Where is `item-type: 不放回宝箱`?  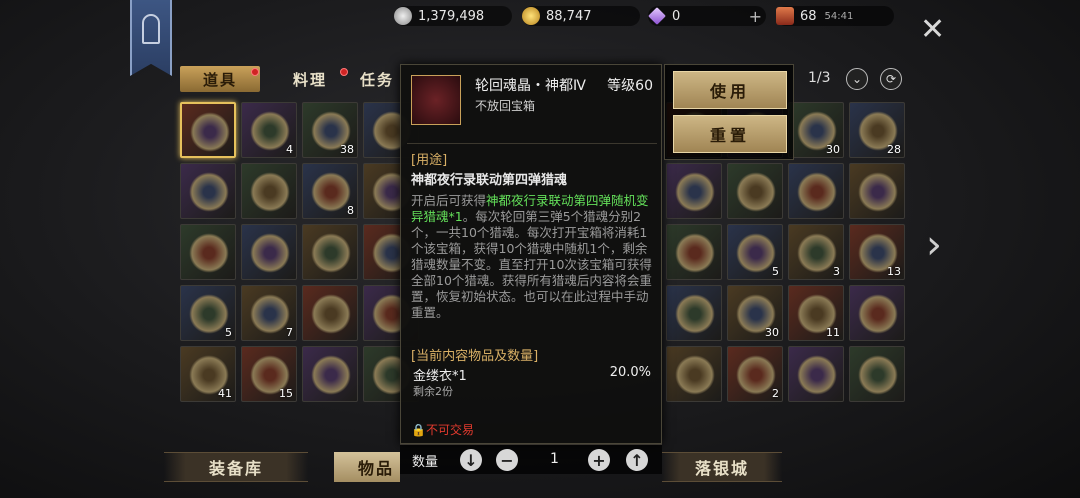 item-type: 不放回宝箱 is located at coordinates (505, 106).